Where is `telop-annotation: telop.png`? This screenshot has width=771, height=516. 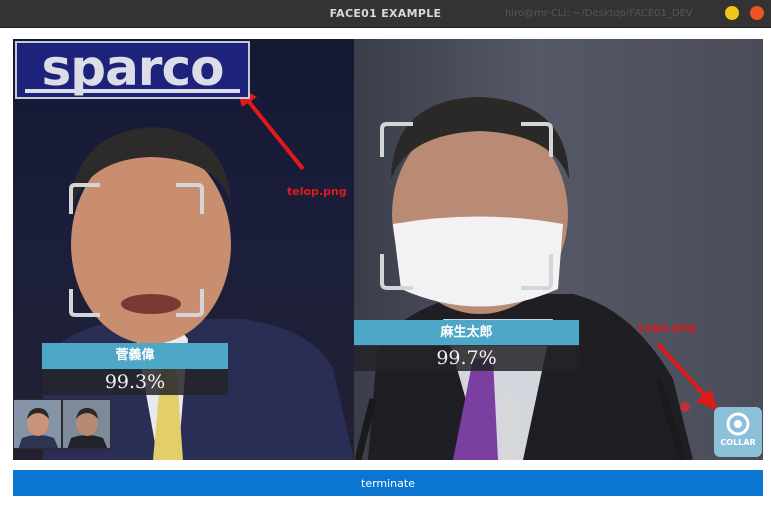
telop-annotation: telop.png is located at coordinates (317, 191).